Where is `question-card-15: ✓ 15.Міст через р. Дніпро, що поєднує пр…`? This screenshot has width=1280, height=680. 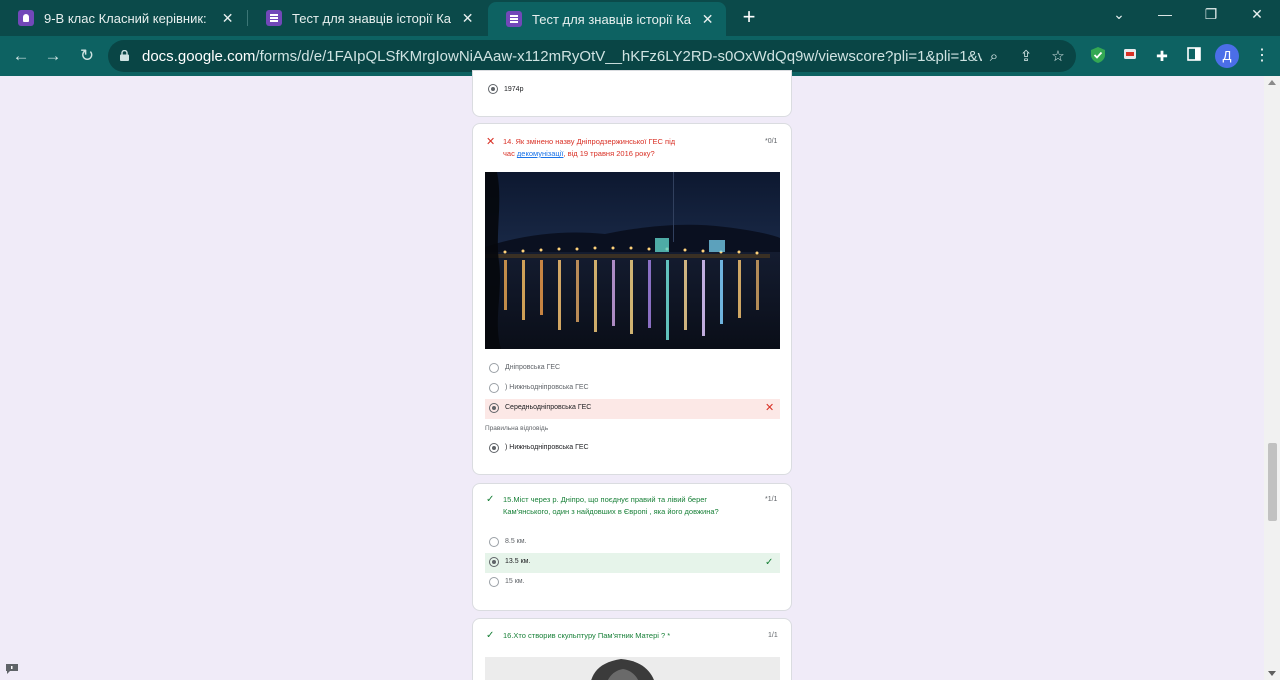
question-card-15: ✓ 15.Міст через р. Дніпро, що поєднує пр… is located at coordinates (632, 547).